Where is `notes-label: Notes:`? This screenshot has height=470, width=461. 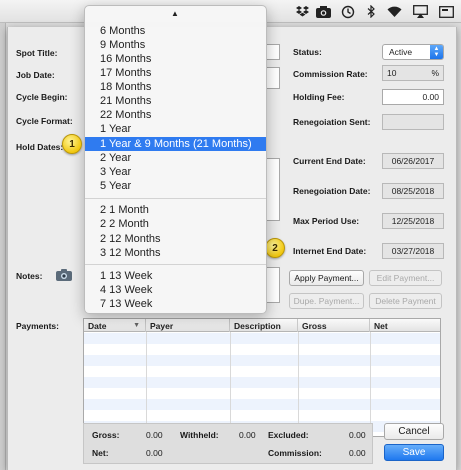 notes-label: Notes: is located at coordinates (29, 276).